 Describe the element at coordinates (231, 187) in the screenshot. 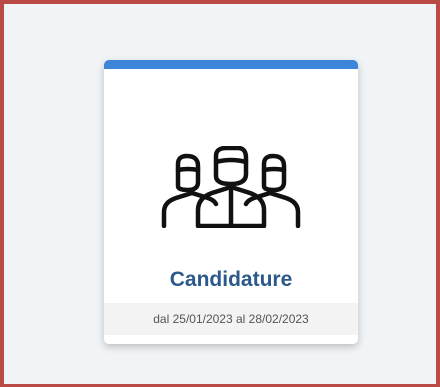

I see `people-group-icon` at that location.